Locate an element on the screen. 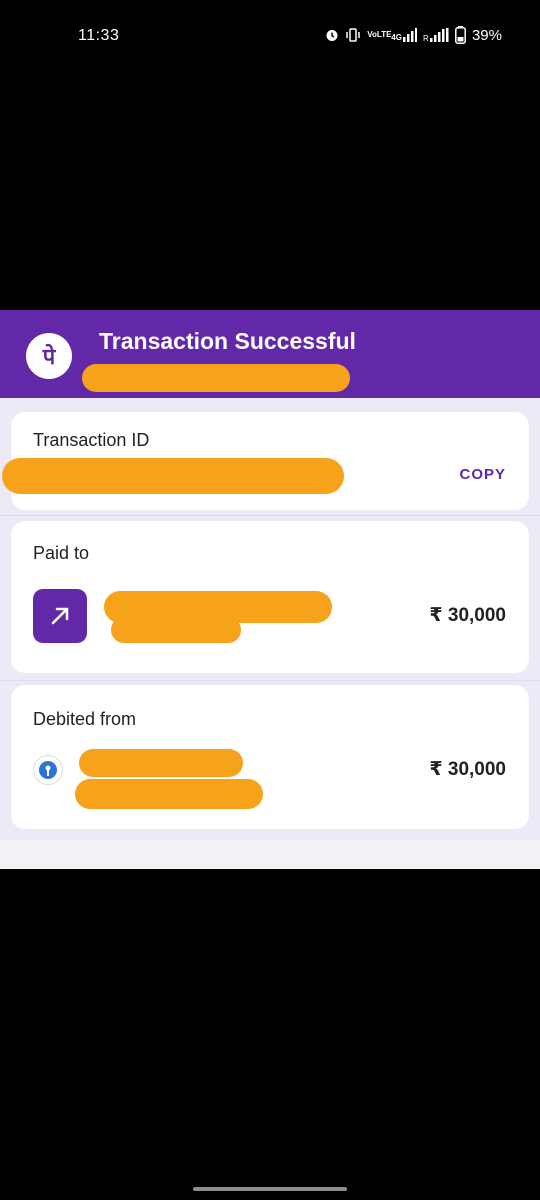 This screenshot has width=540, height=1200. success-header: पे Transaction Successful is located at coordinates (270, 354).